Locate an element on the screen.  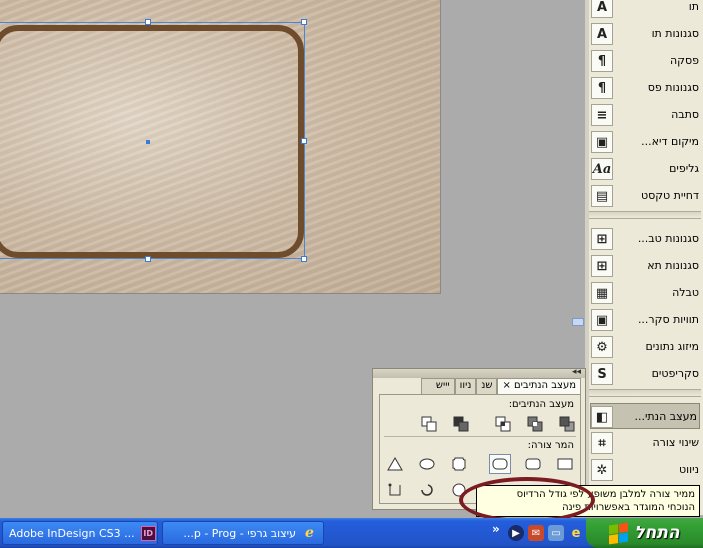
text-wrap-icon: ▤ is located at coordinates (602, 196).